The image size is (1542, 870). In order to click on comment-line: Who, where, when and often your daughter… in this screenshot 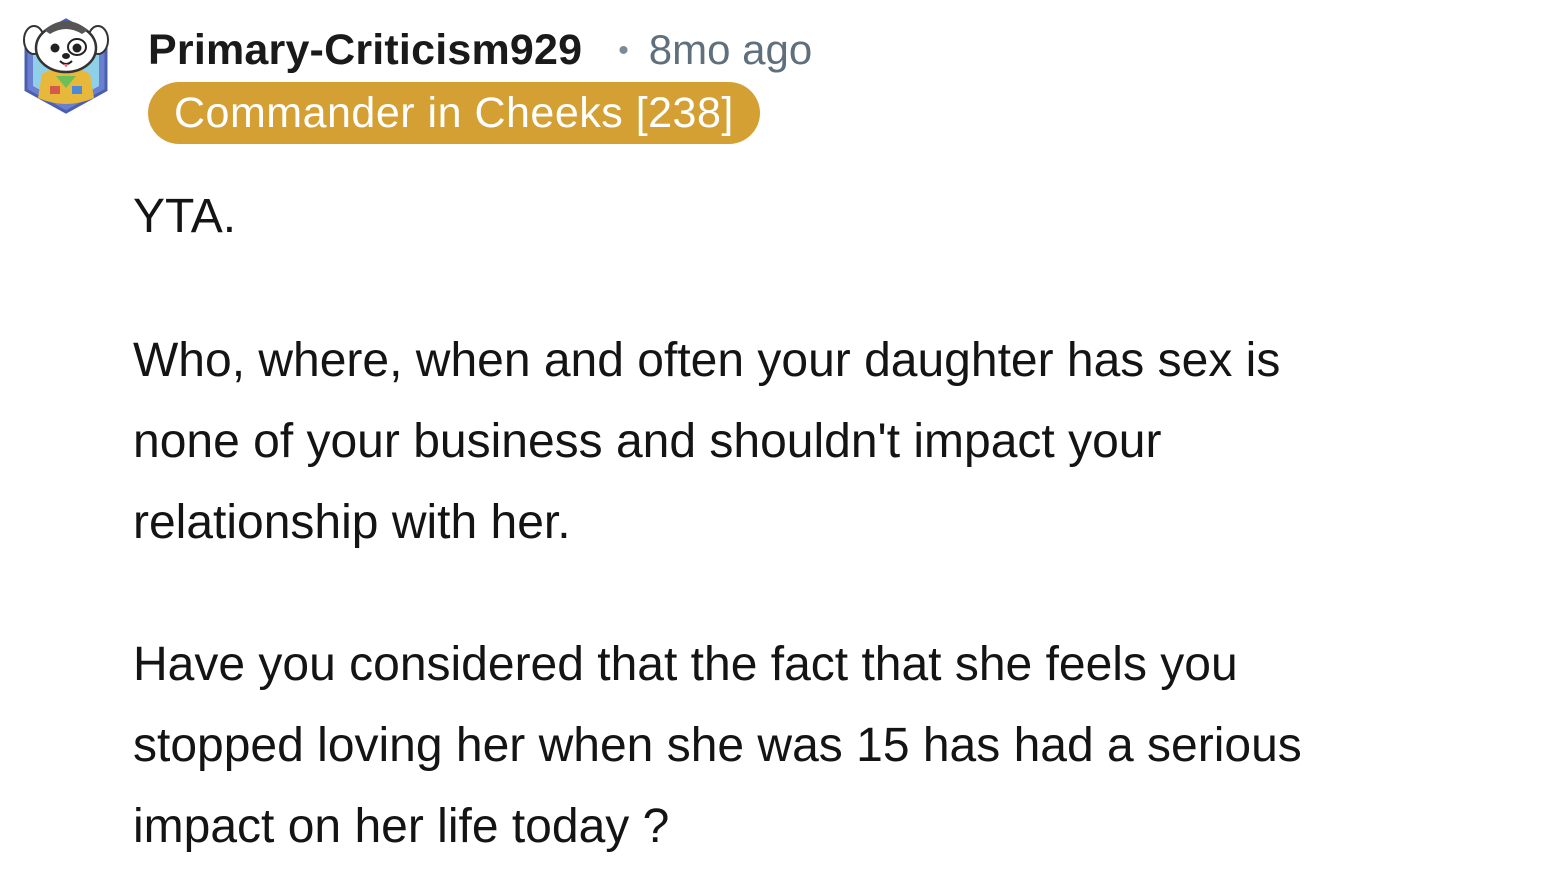, I will do `click(707, 360)`.